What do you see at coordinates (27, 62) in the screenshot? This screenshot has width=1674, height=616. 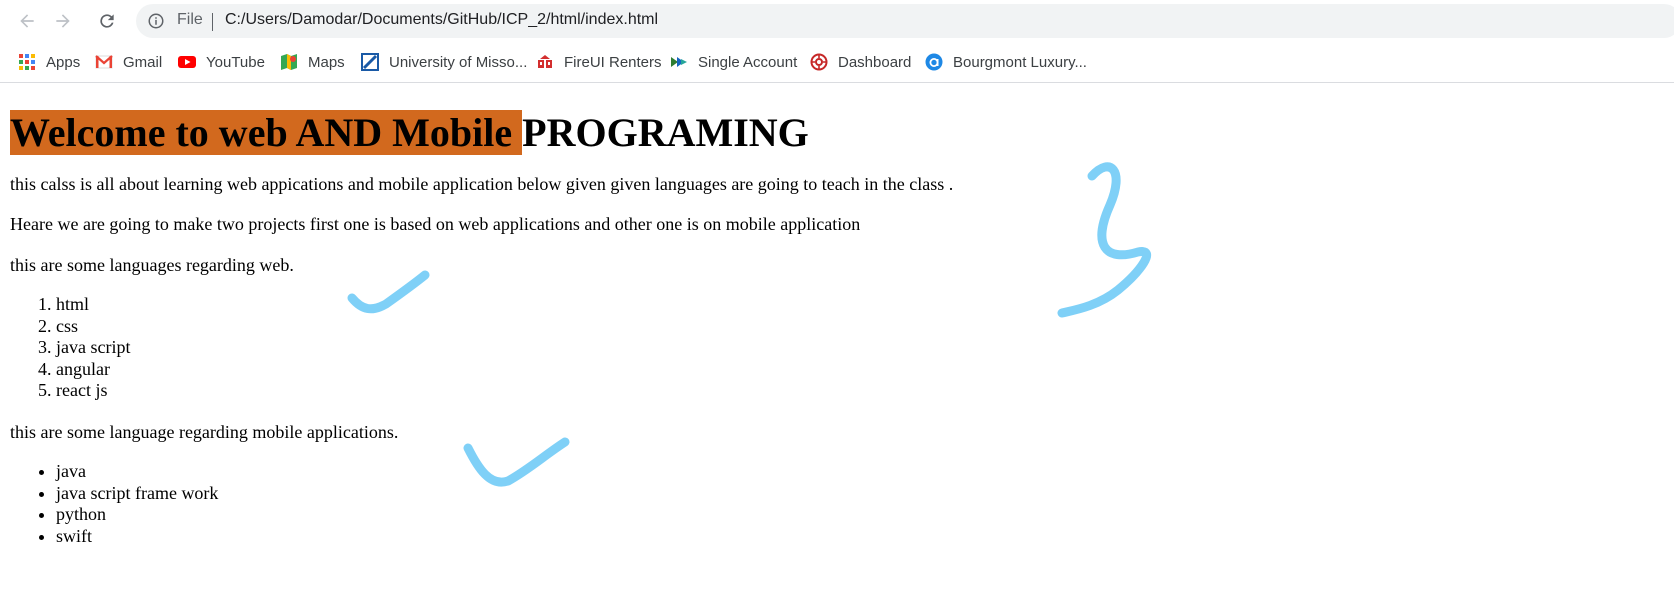 I see `apps-grid-icon` at bounding box center [27, 62].